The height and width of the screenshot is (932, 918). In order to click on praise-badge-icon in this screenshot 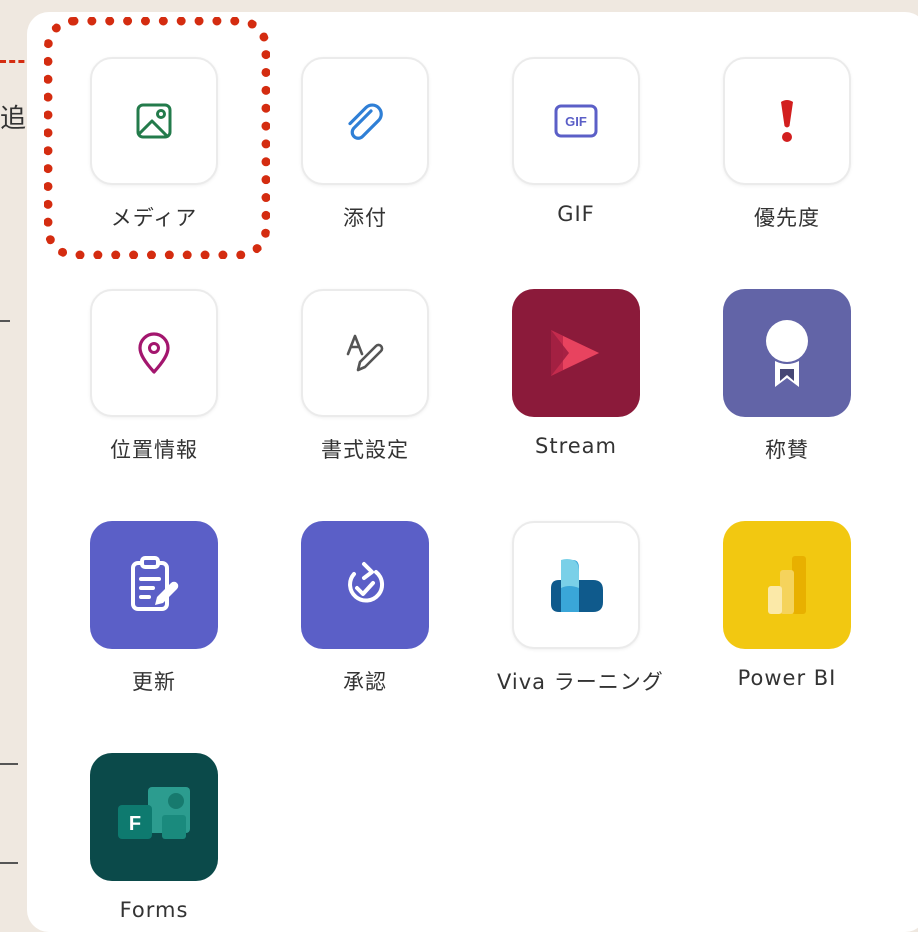, I will do `click(787, 353)`.